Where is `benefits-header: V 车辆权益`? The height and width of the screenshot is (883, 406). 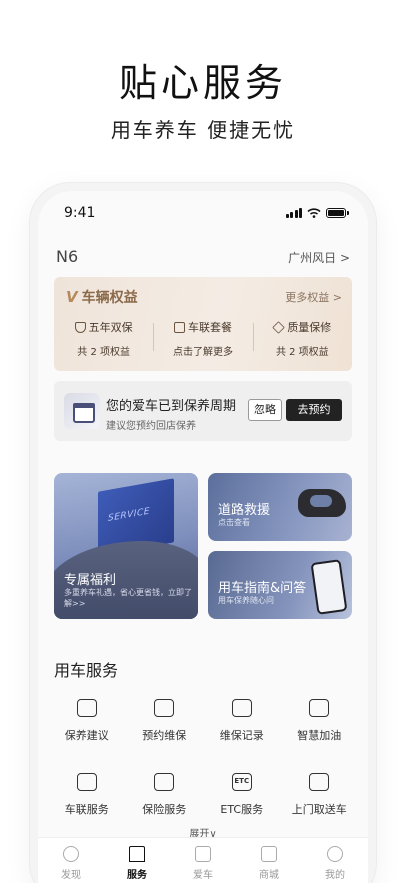
benefits-header: V 车辆权益 is located at coordinates (102, 297).